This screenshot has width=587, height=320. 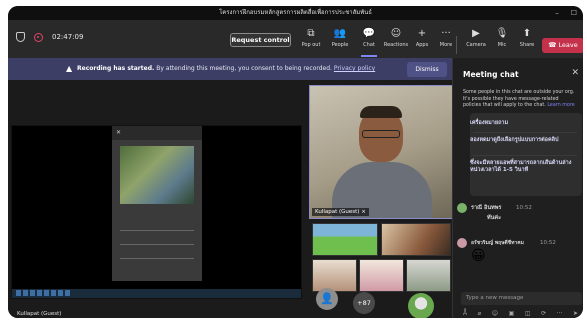 What do you see at coordinates (39, 313) in the screenshot?
I see `presenter-name-tag: Kullapat (Guest)` at bounding box center [39, 313].